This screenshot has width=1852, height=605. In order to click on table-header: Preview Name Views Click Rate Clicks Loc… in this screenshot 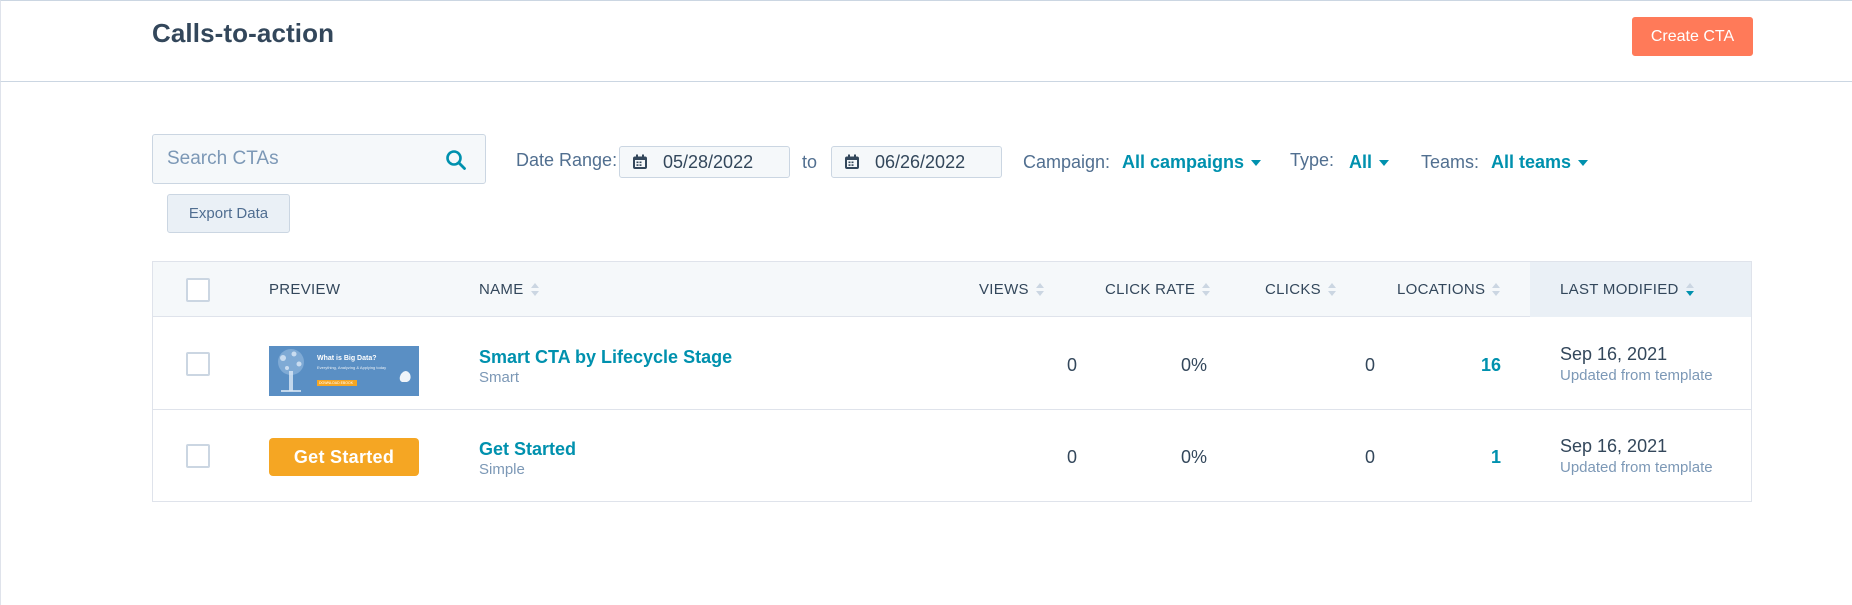, I will do `click(952, 289)`.